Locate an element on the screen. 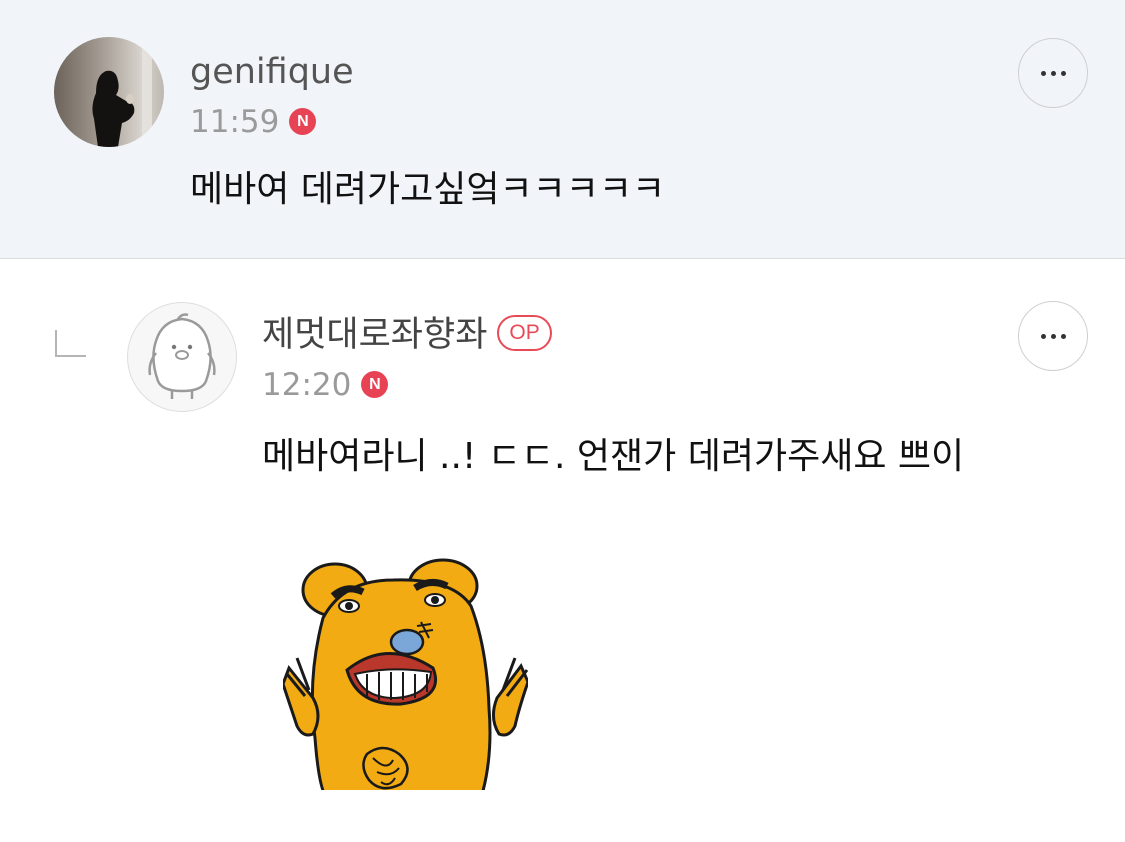 This screenshot has height=842, width=1125. comment-time: 11:59 N is located at coordinates (253, 122).